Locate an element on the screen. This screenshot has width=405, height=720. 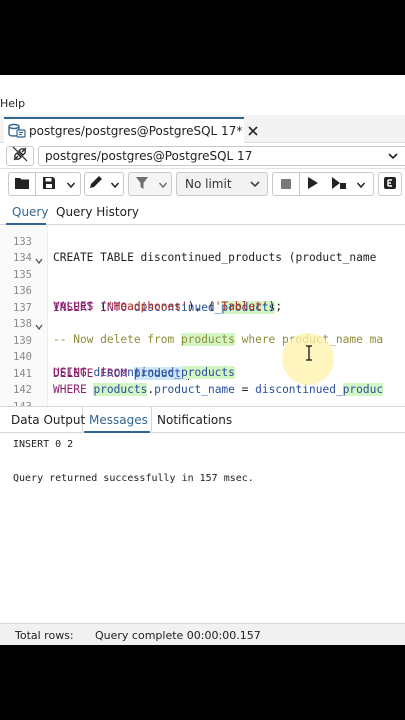
total-rows: Total rows: is located at coordinates (44, 635).